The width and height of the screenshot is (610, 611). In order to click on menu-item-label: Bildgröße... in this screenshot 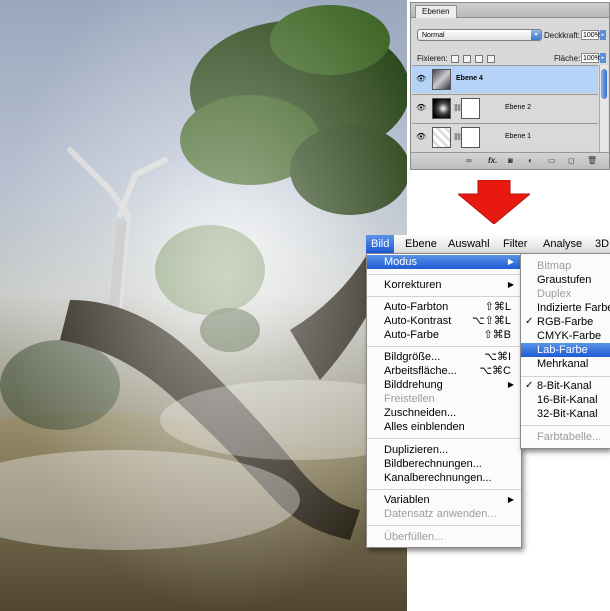, I will do `click(412, 357)`.